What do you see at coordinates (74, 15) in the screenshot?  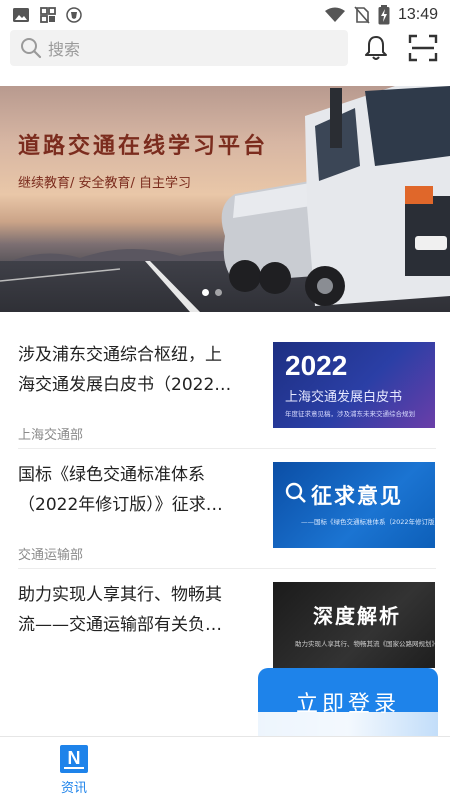 I see `shield-icon` at bounding box center [74, 15].